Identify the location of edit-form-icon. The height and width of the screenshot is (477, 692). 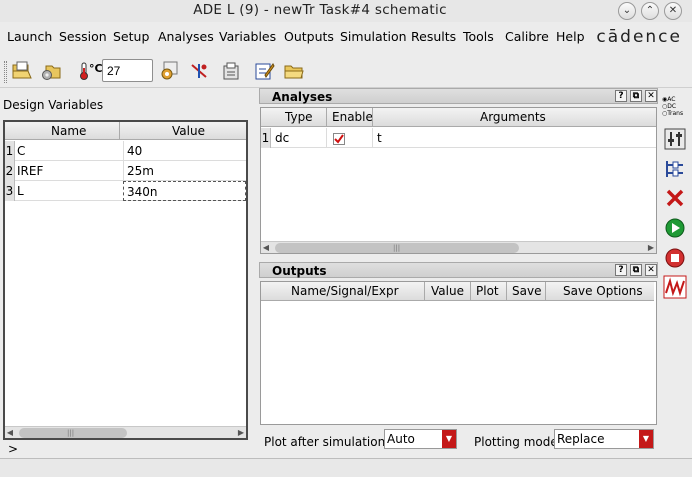
(264, 71).